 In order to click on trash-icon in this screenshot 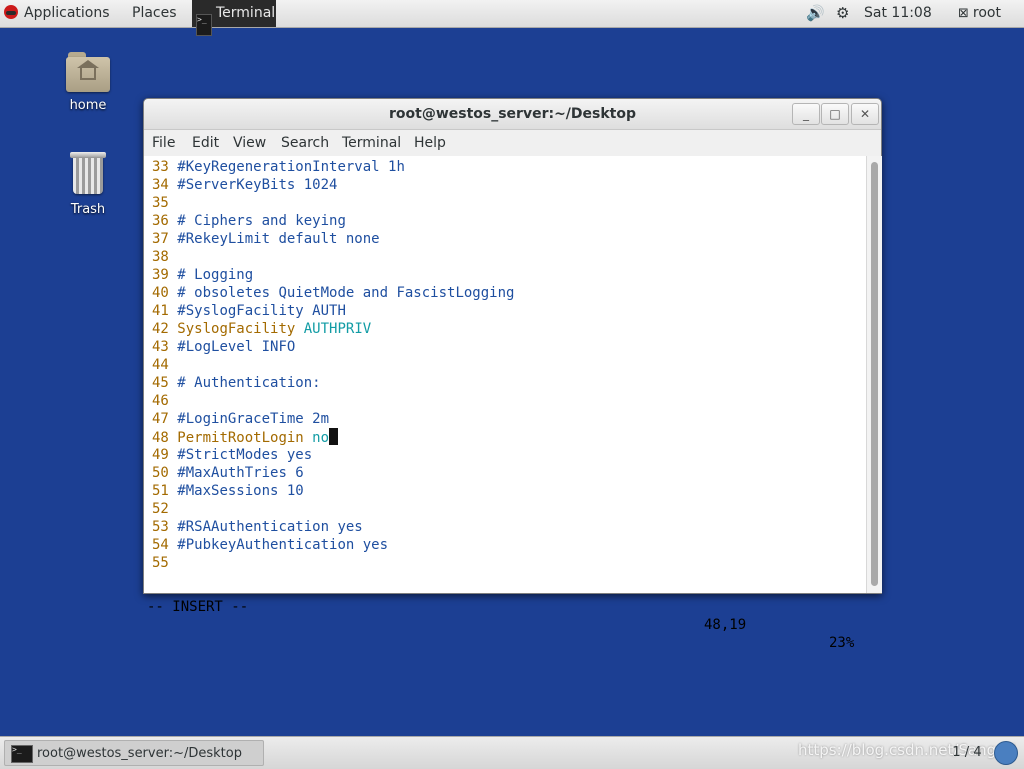, I will do `click(88, 174)`.